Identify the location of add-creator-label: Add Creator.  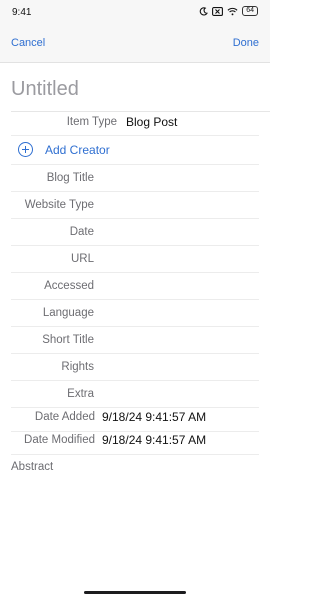
(77, 150).